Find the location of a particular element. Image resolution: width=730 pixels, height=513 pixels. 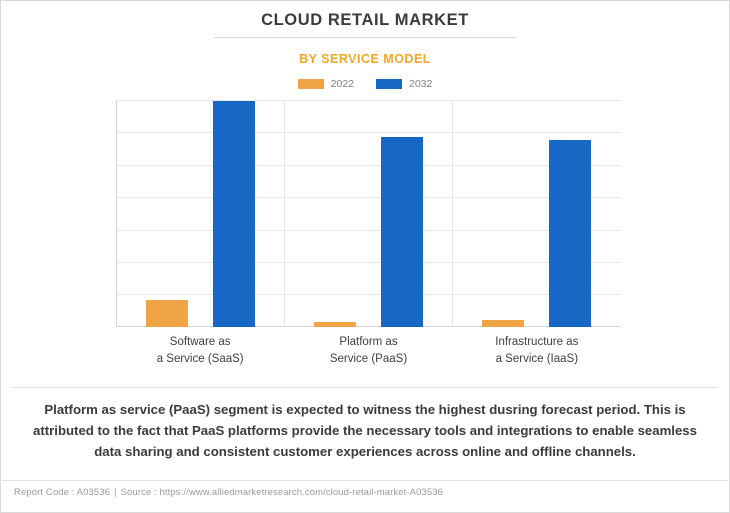

legend-item-2032: 2032 is located at coordinates (404, 84).